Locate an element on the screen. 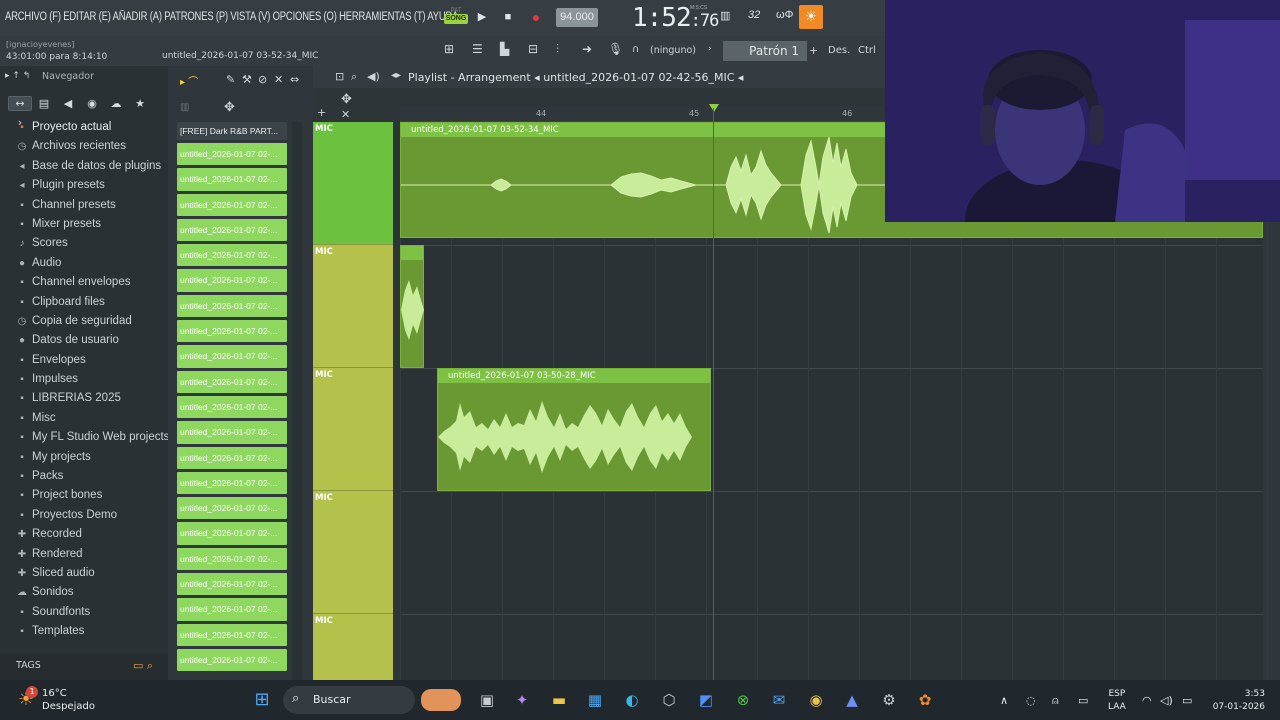 The height and width of the screenshot is (720, 1280). file-icon: ▤ is located at coordinates (44, 103).